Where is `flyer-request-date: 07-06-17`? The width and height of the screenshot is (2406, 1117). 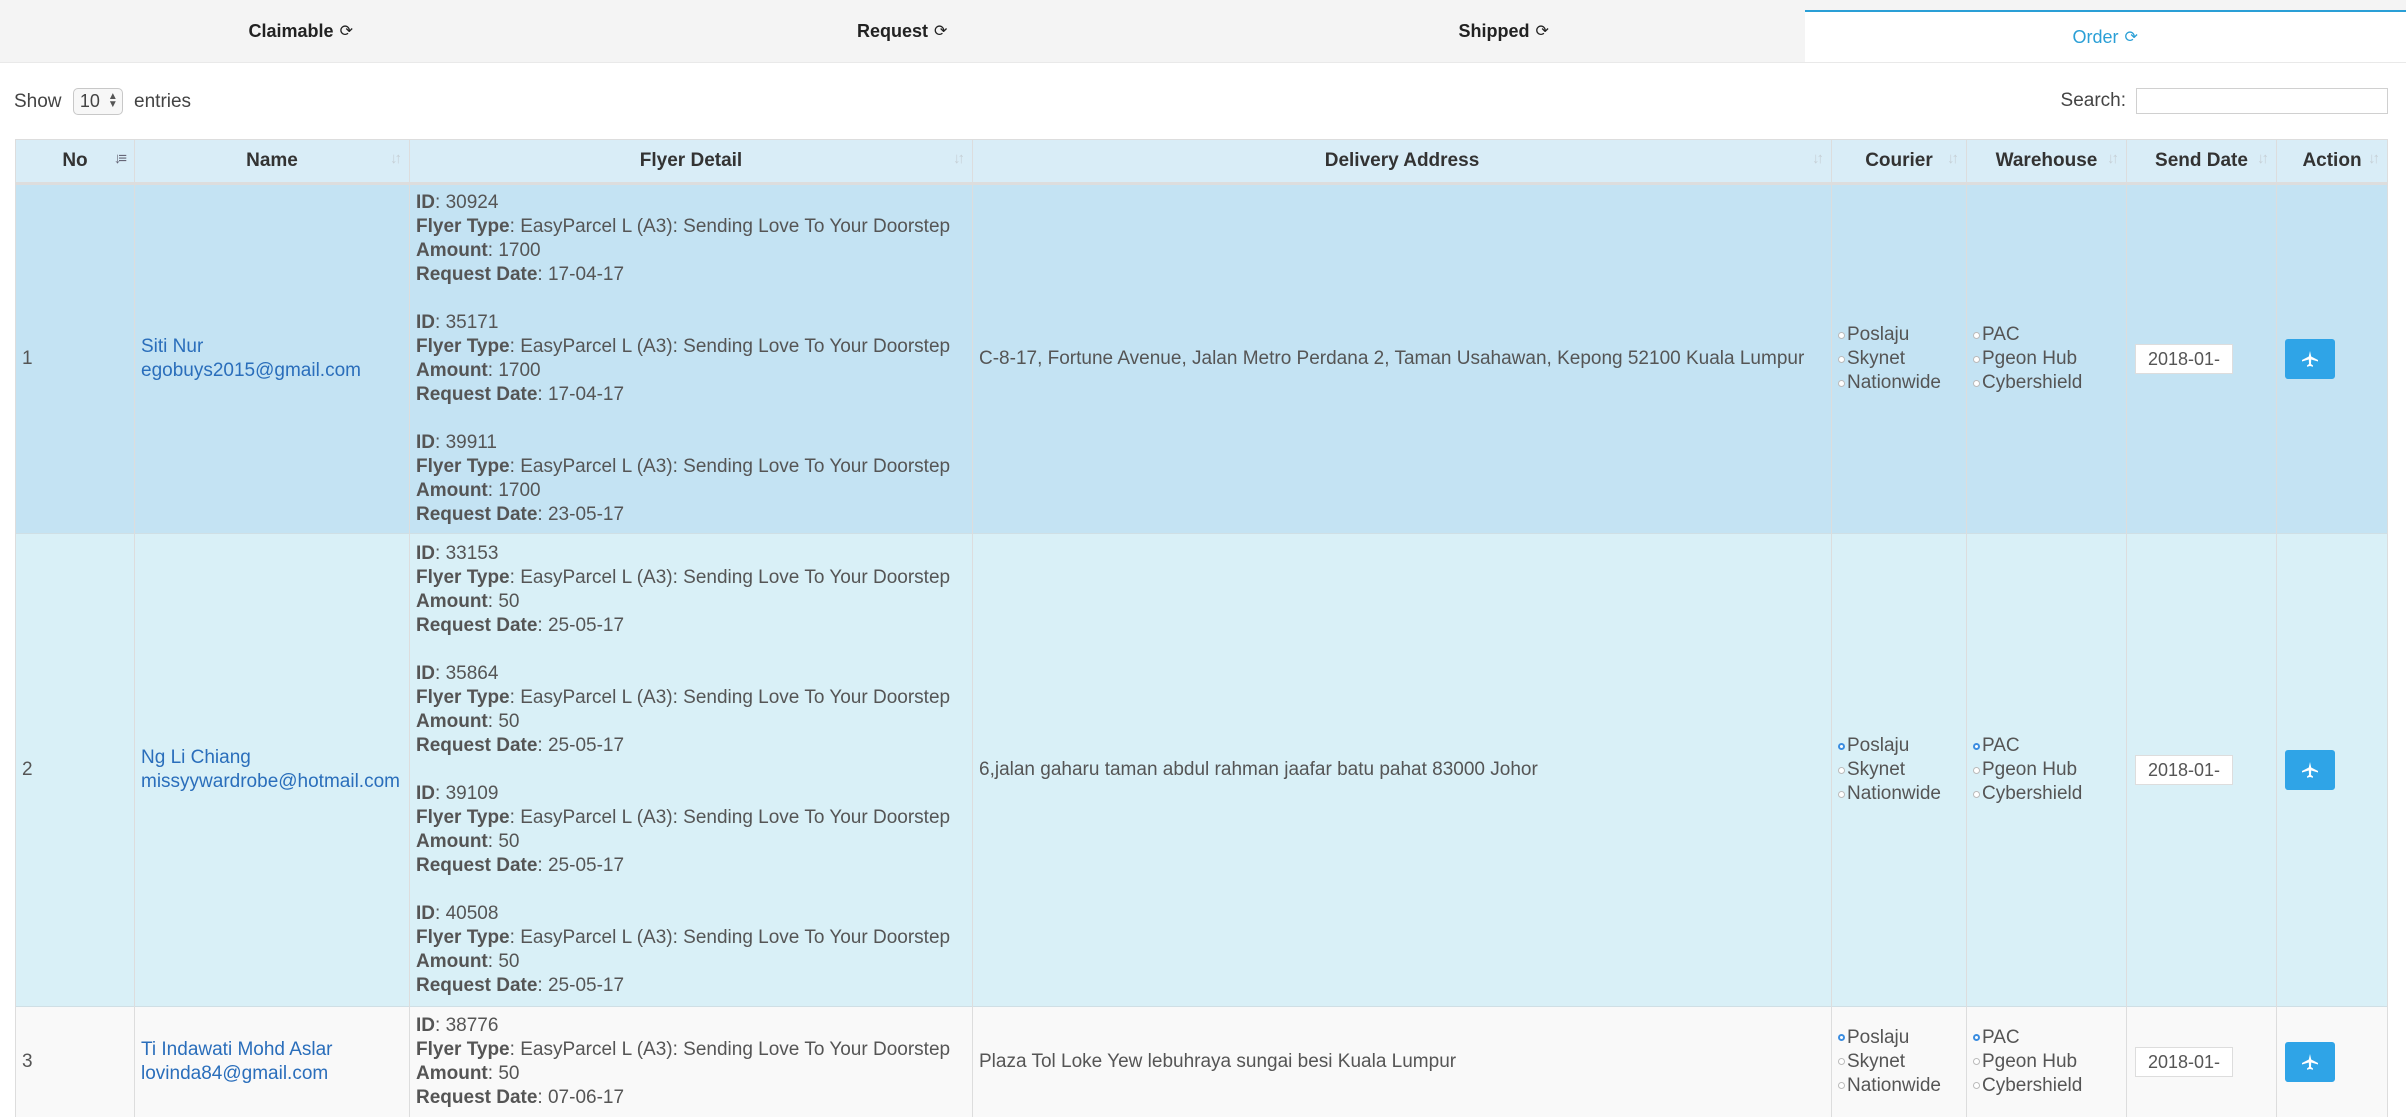
flyer-request-date: 07-06-17 is located at coordinates (586, 1097).